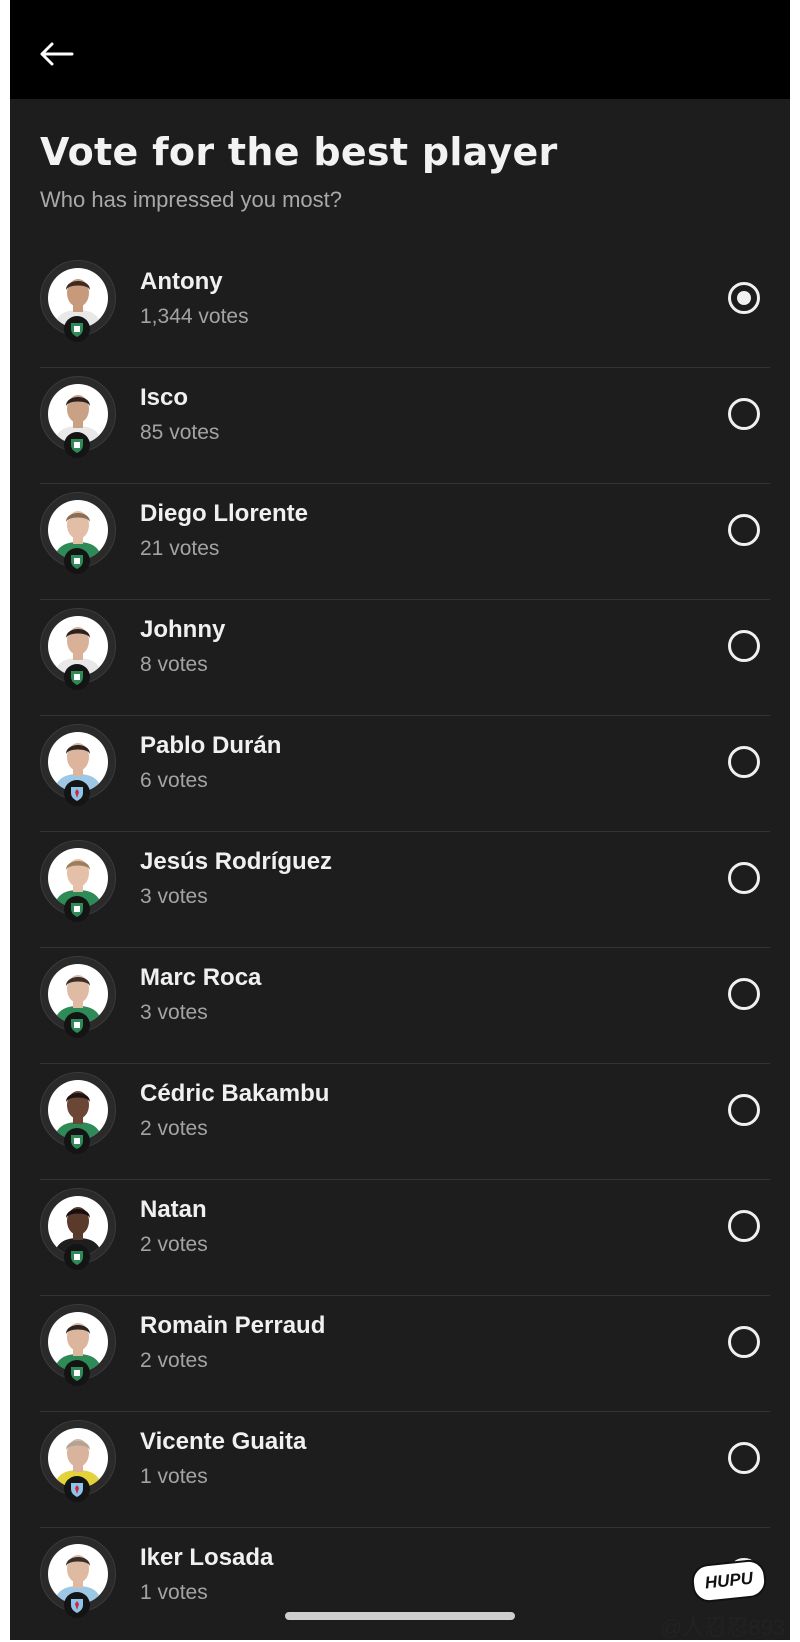 Image resolution: width=800 pixels, height=1642 pixels. Describe the element at coordinates (400, 49) in the screenshot. I see `top-app-bar` at that location.